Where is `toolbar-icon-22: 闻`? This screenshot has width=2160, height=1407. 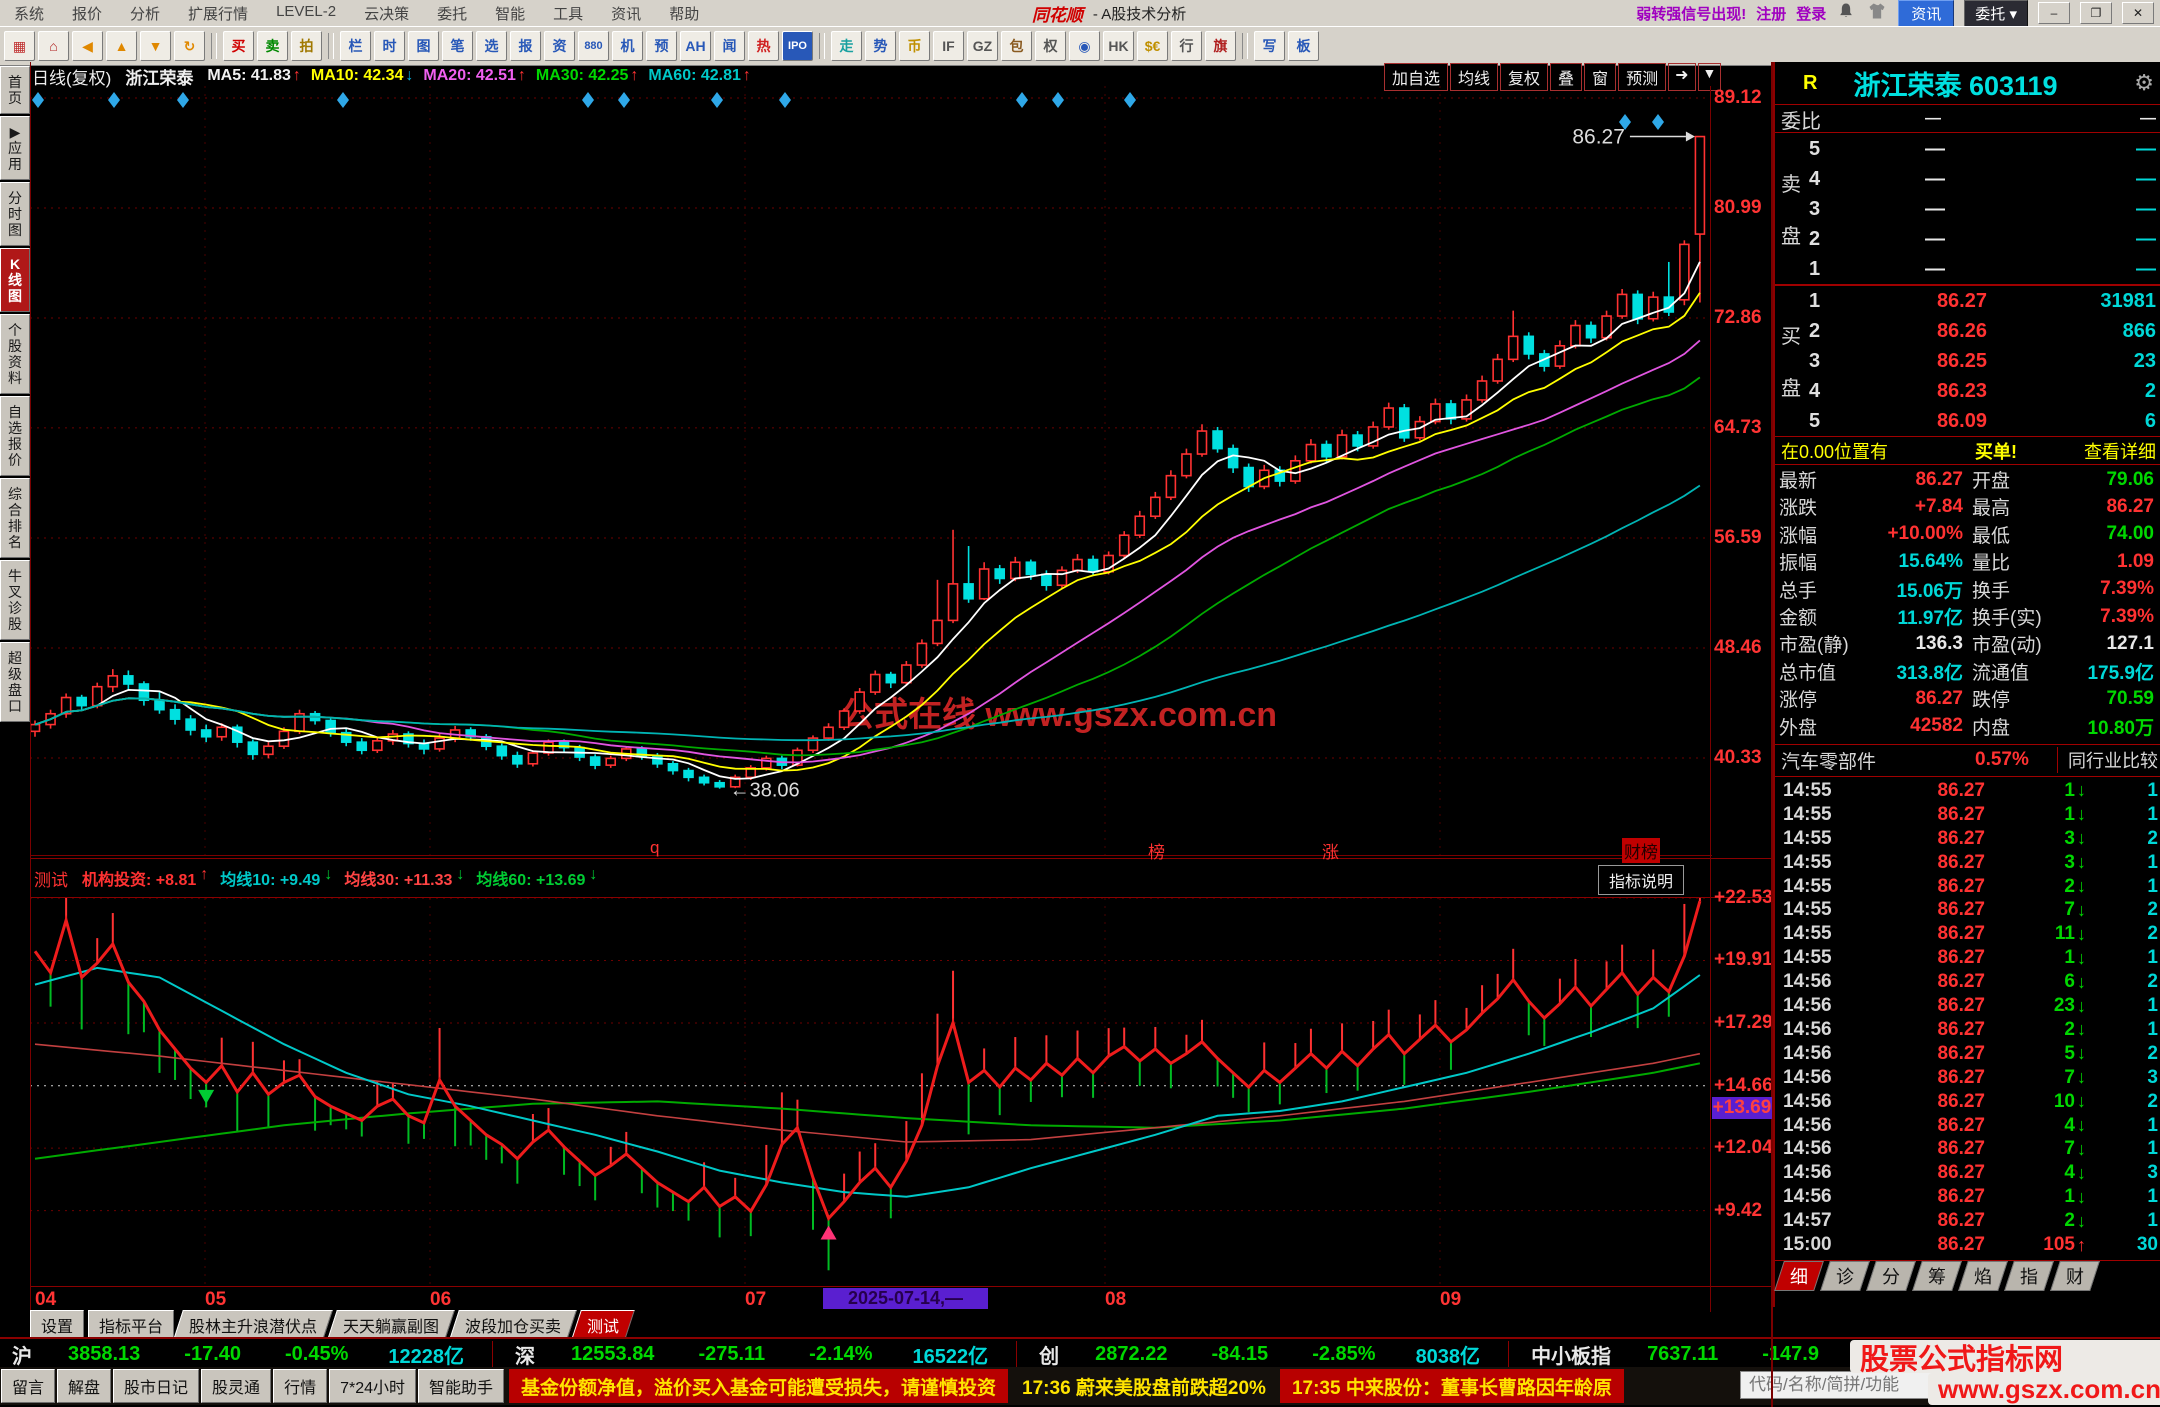 toolbar-icon-22: 闻 is located at coordinates (729, 46).